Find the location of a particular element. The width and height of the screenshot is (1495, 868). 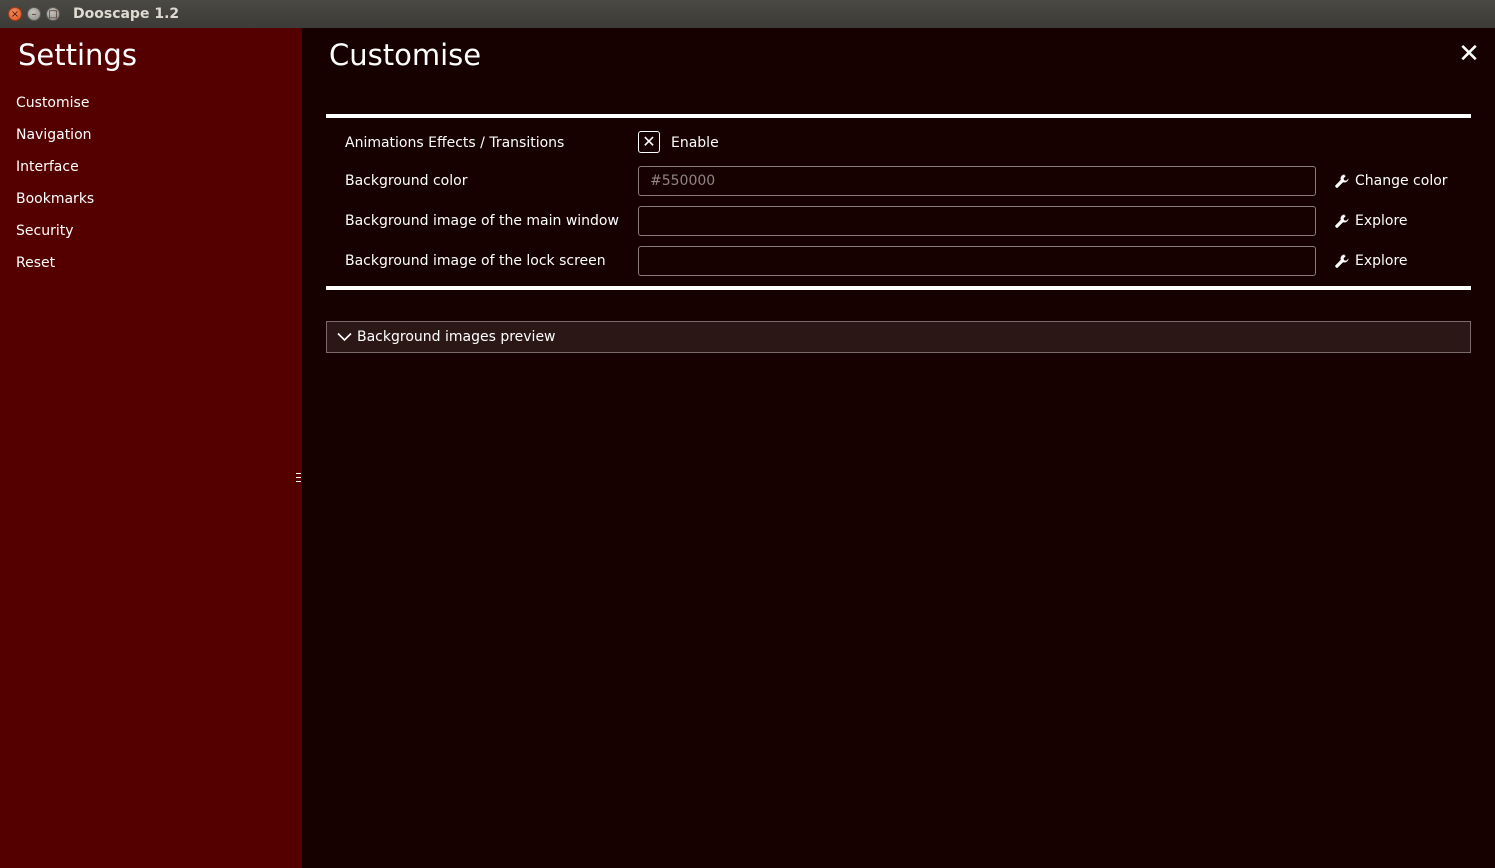

animations-label: Animations Effects / Transitions is located at coordinates (455, 143).